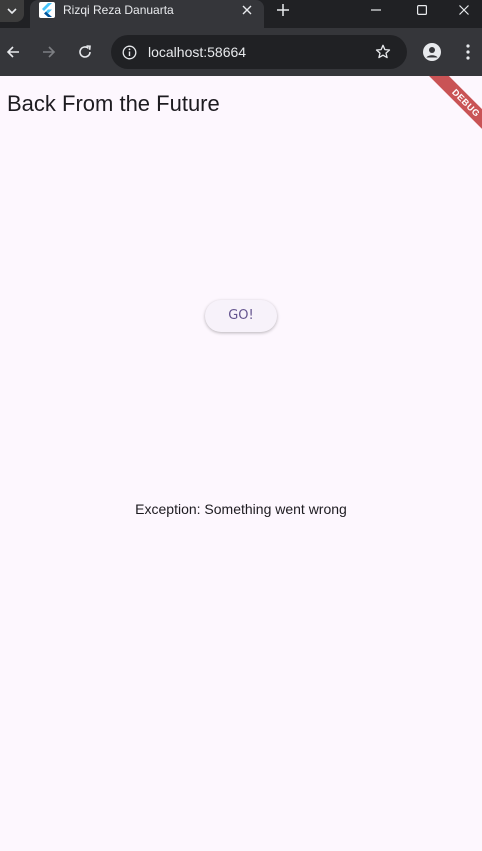  I want to click on new-tab-button, so click(283, 10).